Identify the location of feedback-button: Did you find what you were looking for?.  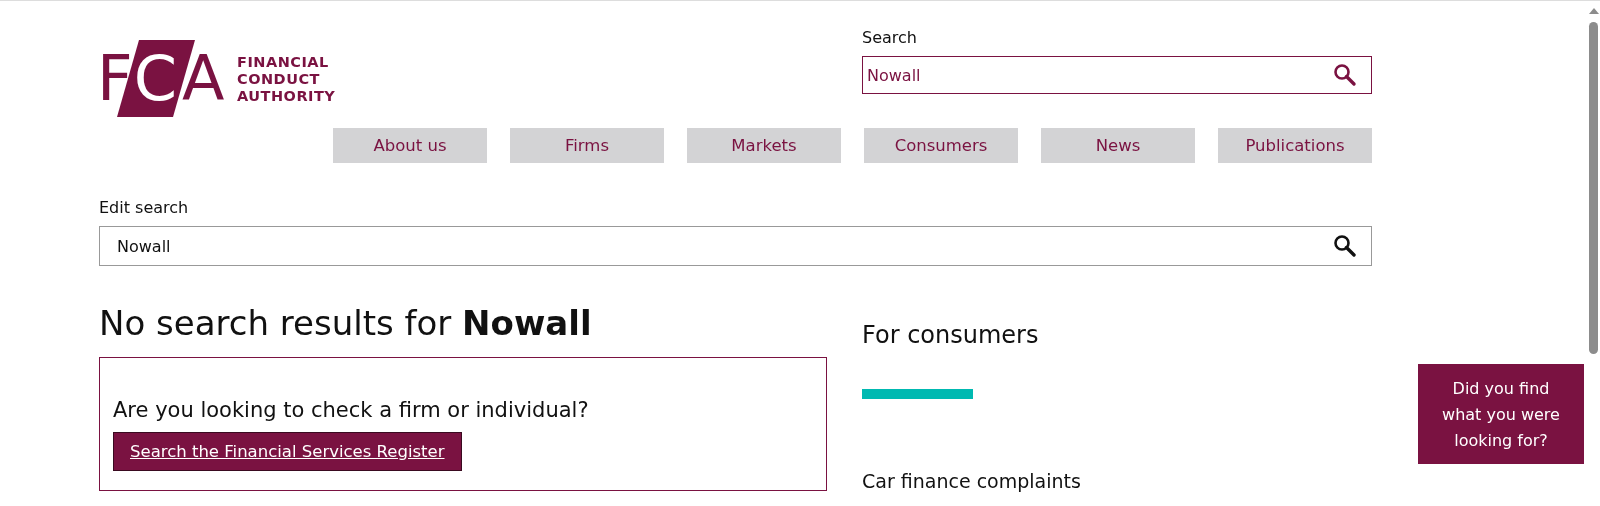
(1501, 414).